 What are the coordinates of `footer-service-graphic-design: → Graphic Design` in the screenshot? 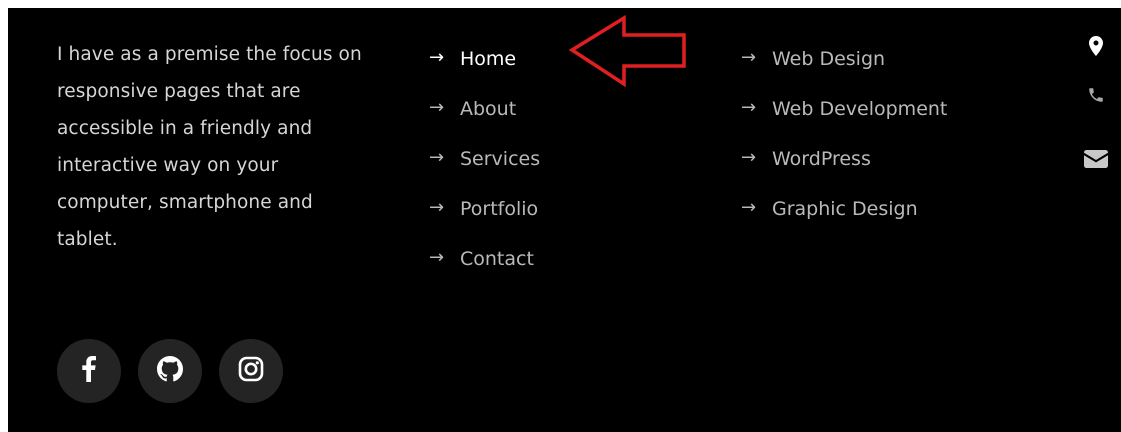 It's located at (844, 209).